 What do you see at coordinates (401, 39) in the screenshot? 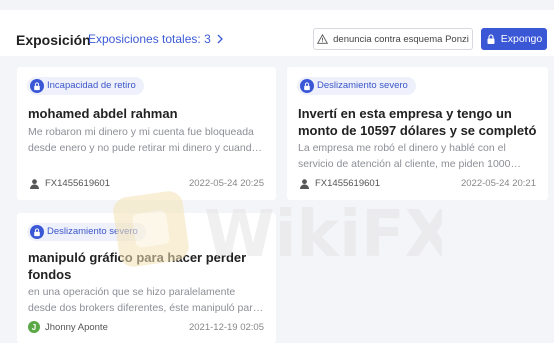
I see `ponzi-report-label: denuncia contra esquema Ponzi` at bounding box center [401, 39].